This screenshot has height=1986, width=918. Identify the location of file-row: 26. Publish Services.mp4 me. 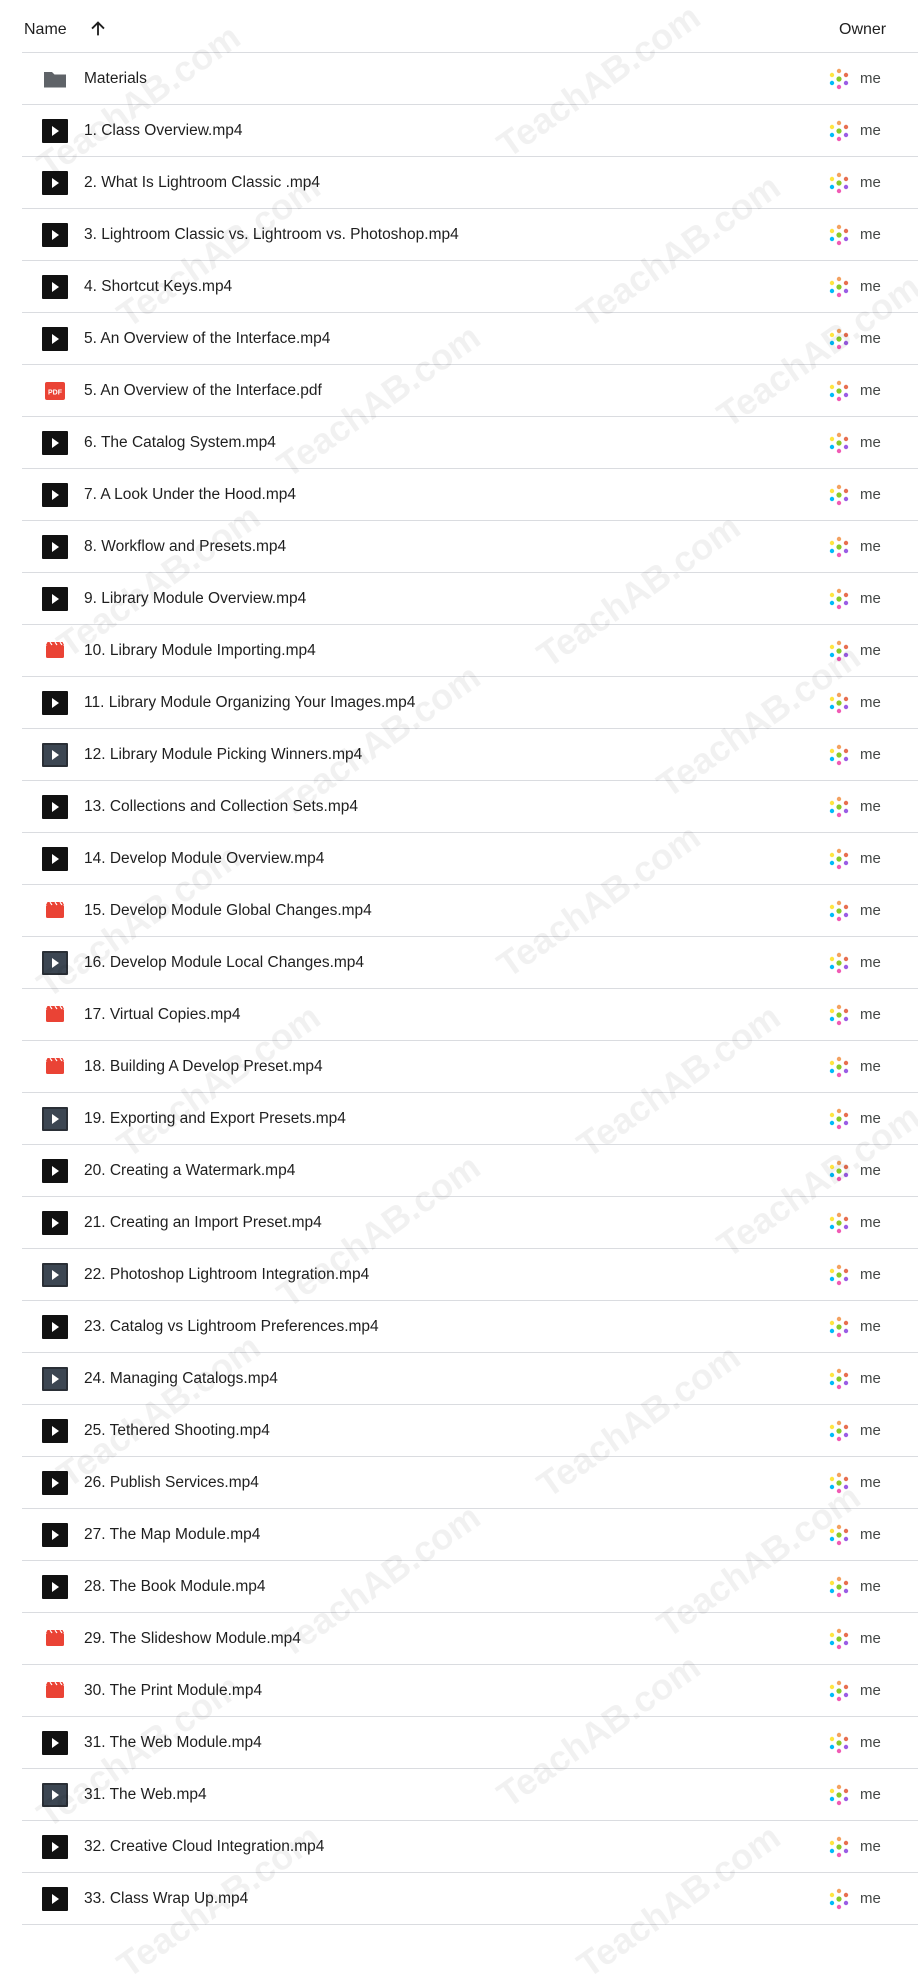
(470, 1483).